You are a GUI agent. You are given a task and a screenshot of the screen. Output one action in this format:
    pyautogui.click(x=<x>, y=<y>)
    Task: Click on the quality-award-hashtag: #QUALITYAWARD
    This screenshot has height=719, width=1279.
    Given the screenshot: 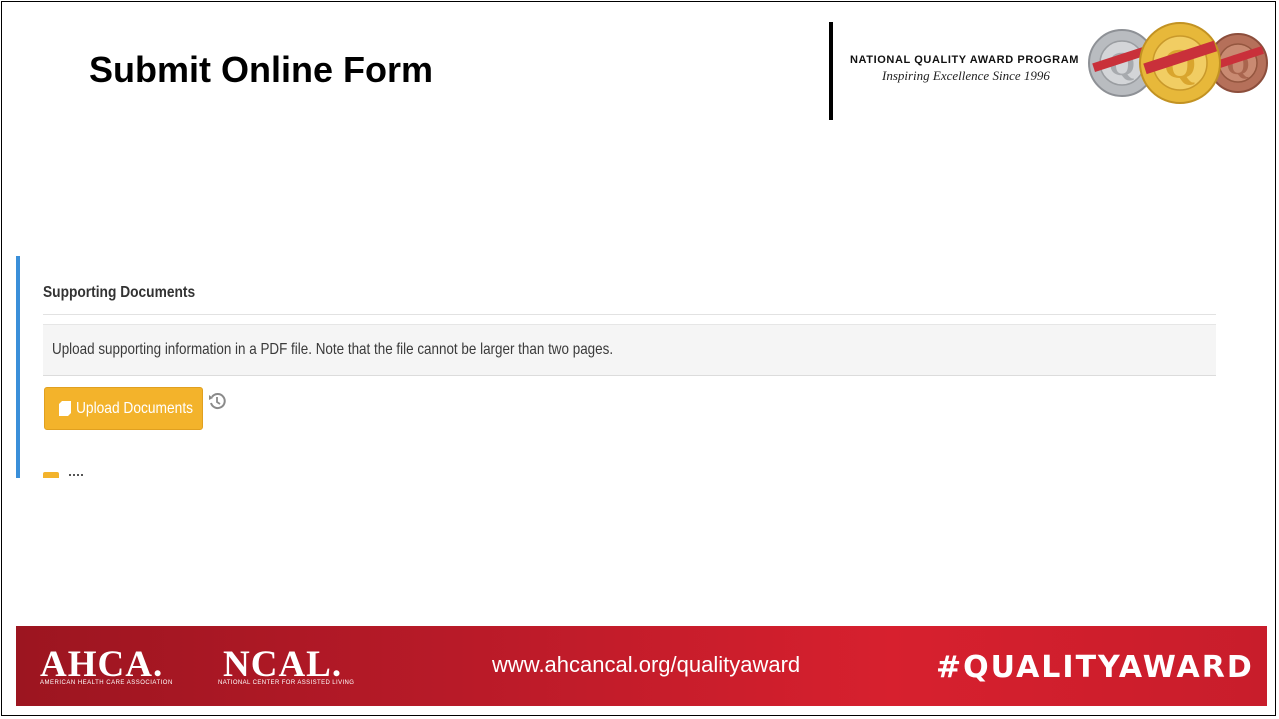 What is the action you would take?
    pyautogui.click(x=1095, y=667)
    